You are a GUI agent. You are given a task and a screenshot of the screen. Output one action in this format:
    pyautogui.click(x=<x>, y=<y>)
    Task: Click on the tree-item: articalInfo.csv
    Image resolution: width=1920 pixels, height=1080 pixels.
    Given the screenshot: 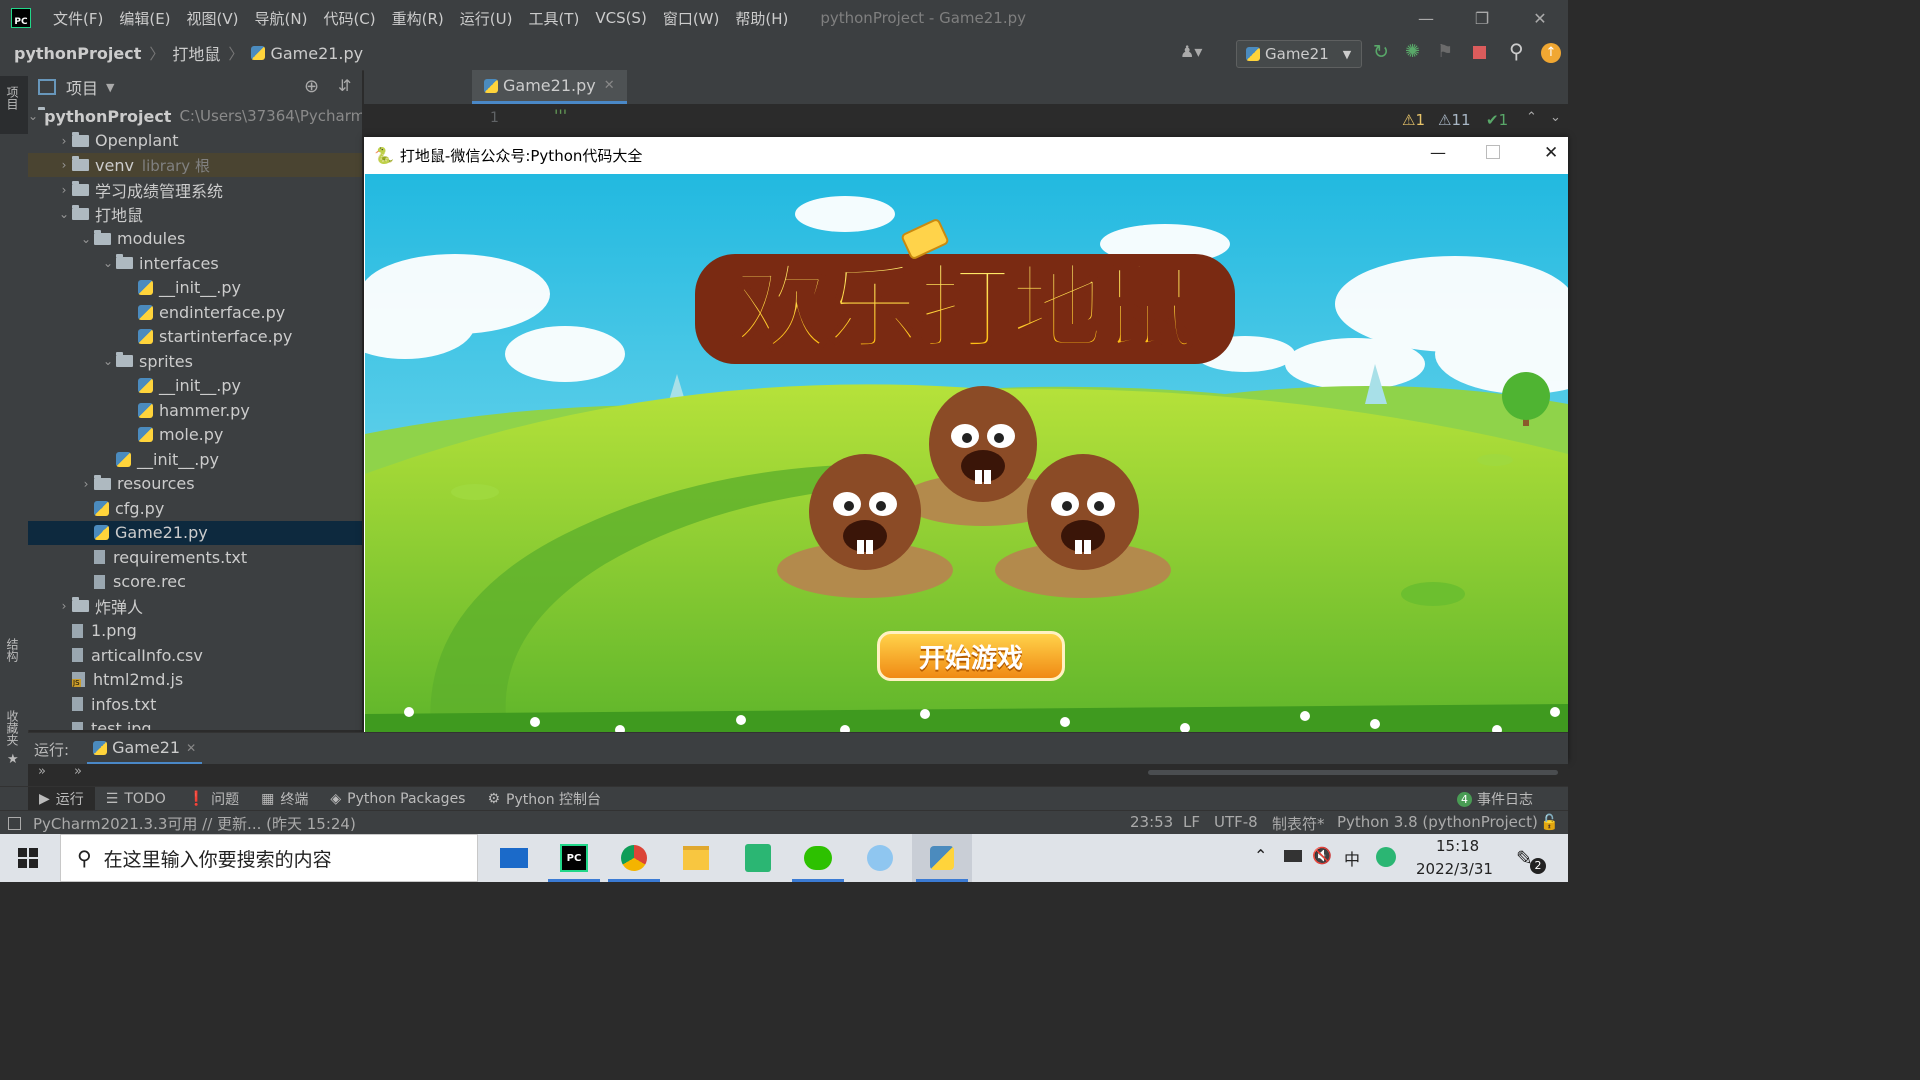 What is the action you would take?
    pyautogui.click(x=195, y=655)
    